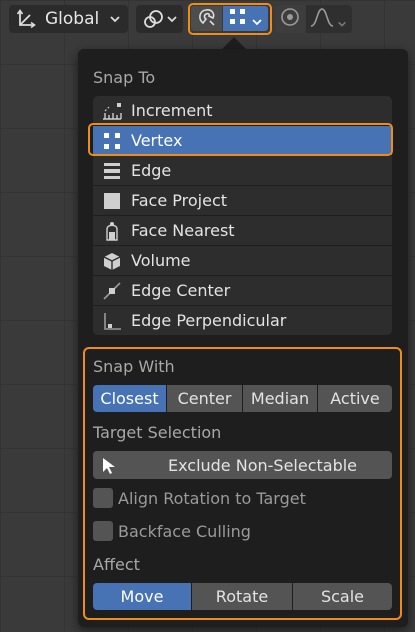  What do you see at coordinates (112, 201) in the screenshot?
I see `face-project-icon` at bounding box center [112, 201].